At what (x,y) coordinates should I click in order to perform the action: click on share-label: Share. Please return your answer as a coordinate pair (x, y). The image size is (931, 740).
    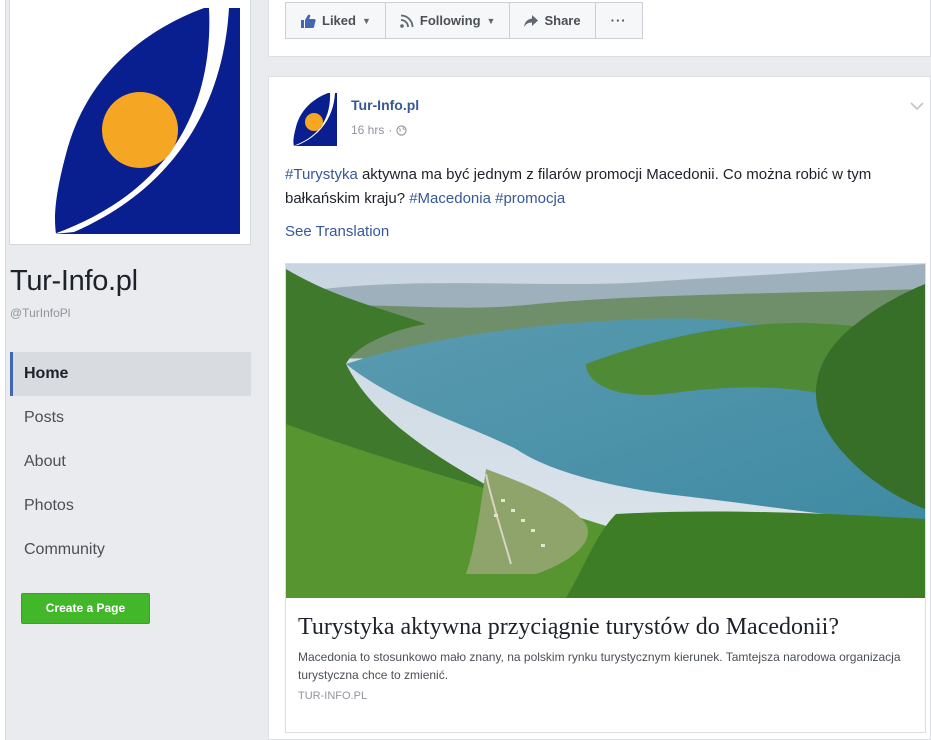
    Looking at the image, I should click on (562, 20).